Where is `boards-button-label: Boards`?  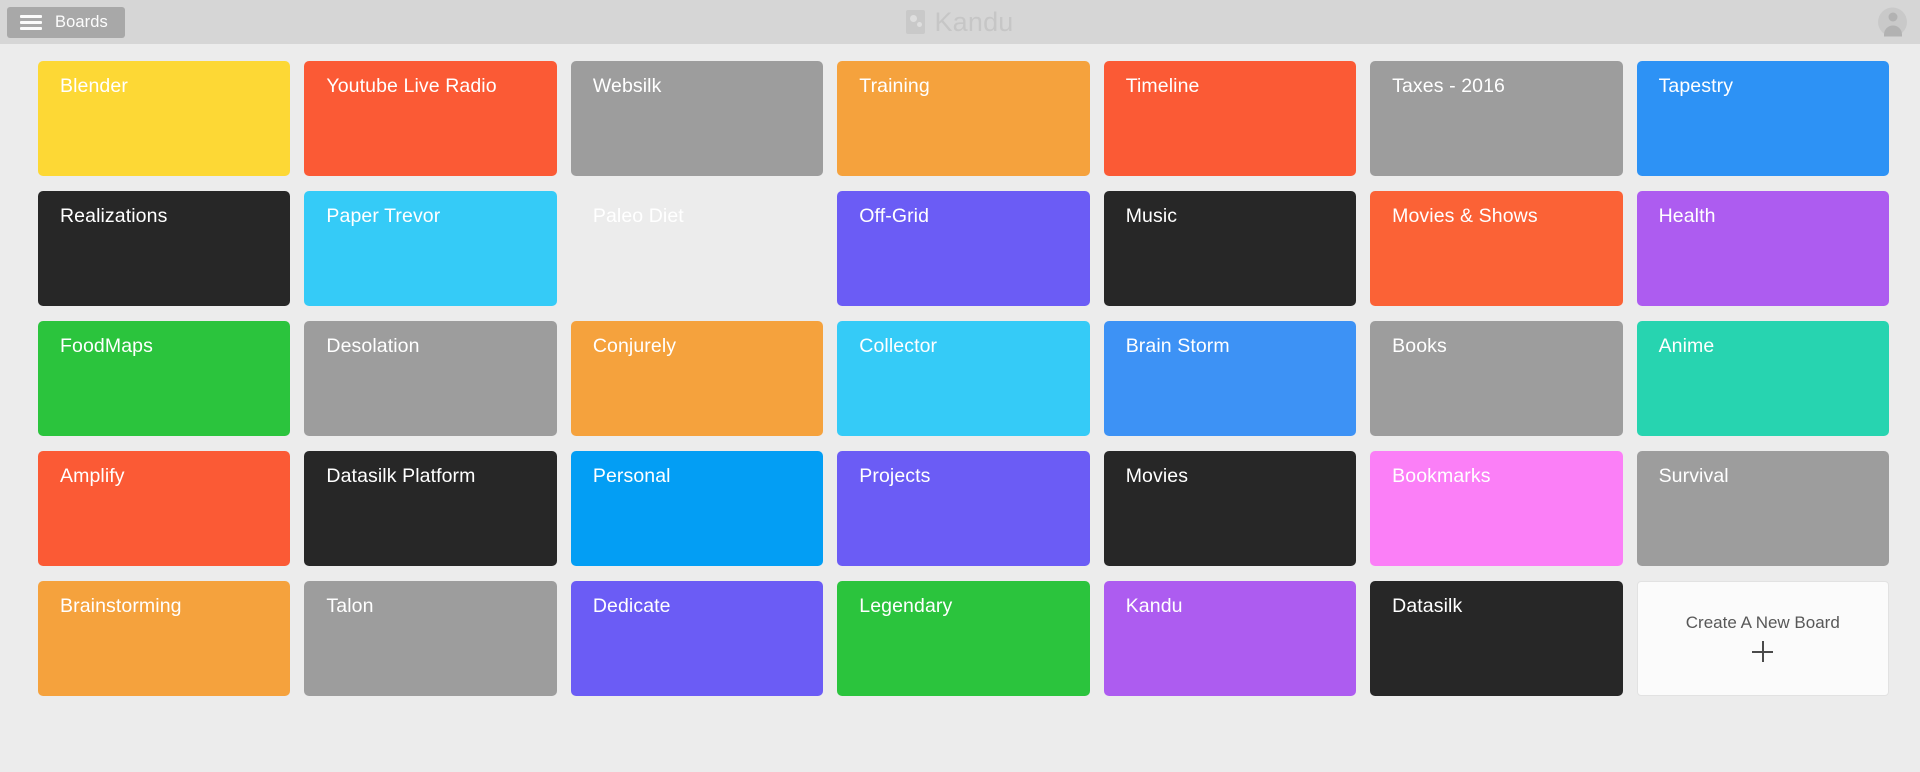 boards-button-label: Boards is located at coordinates (81, 21).